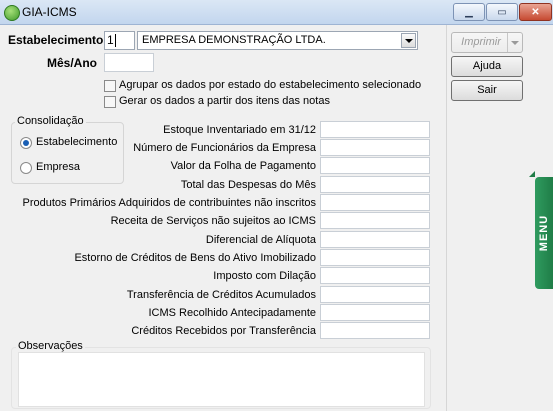 Image resolution: width=553 pixels, height=411 pixels. What do you see at coordinates (110, 86) in the screenshot?
I see `agrupar-checkbox` at bounding box center [110, 86].